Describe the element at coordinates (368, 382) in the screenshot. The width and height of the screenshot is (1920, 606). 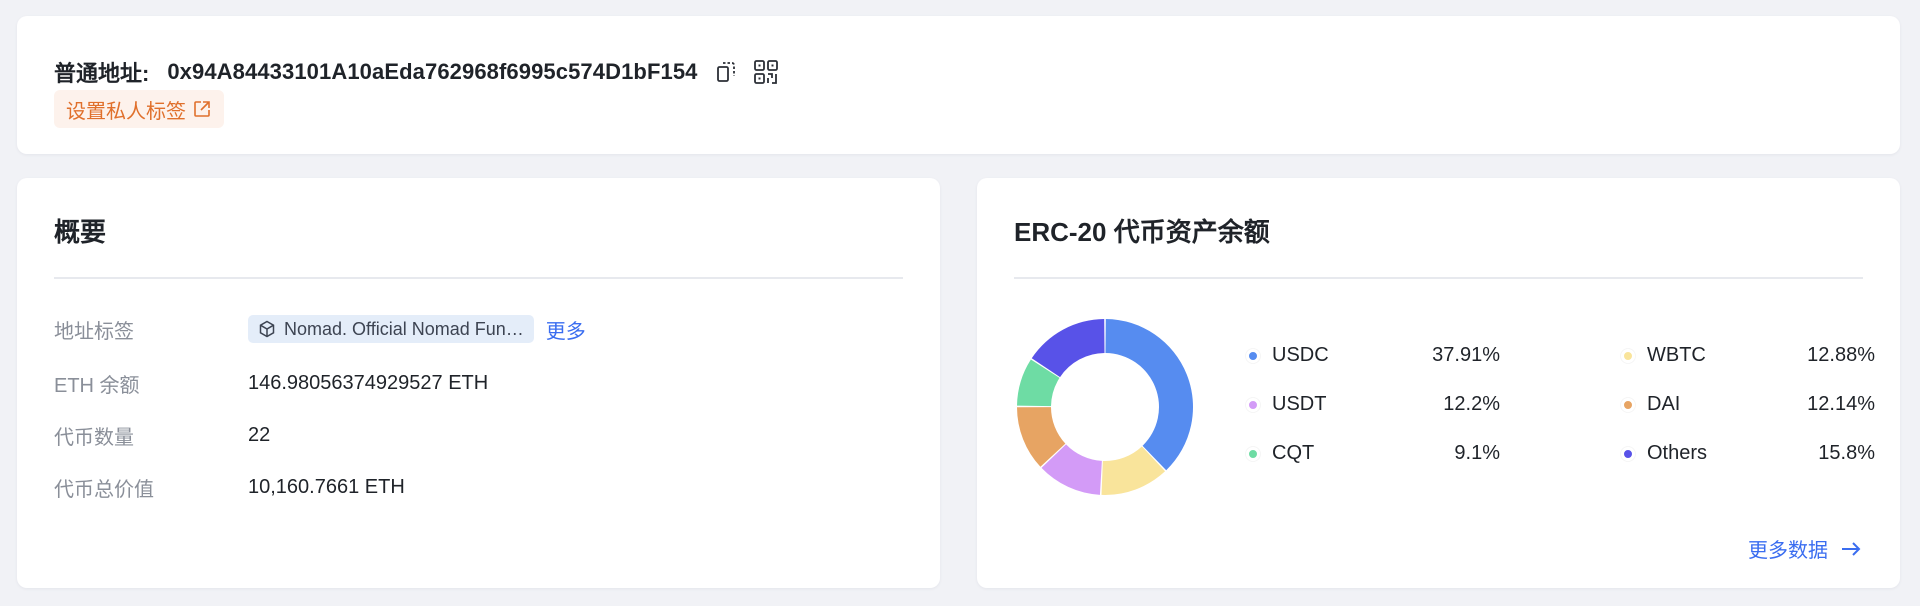
I see `eth-balance-value: 146.98056374929527 ETH` at that location.